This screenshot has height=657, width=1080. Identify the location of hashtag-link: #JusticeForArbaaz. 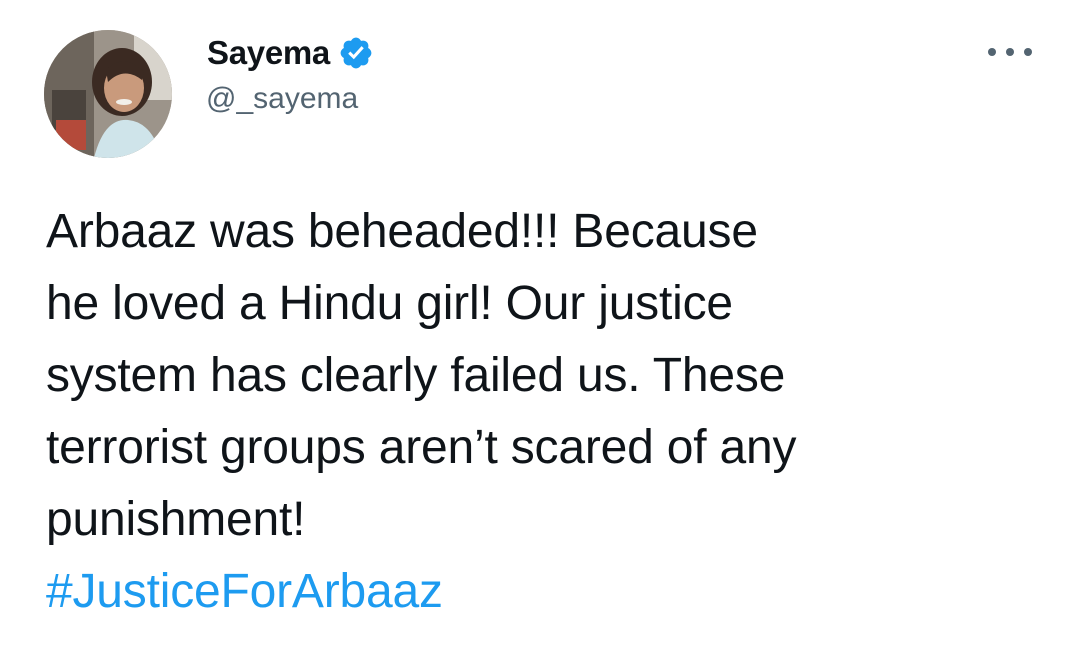
(551, 592).